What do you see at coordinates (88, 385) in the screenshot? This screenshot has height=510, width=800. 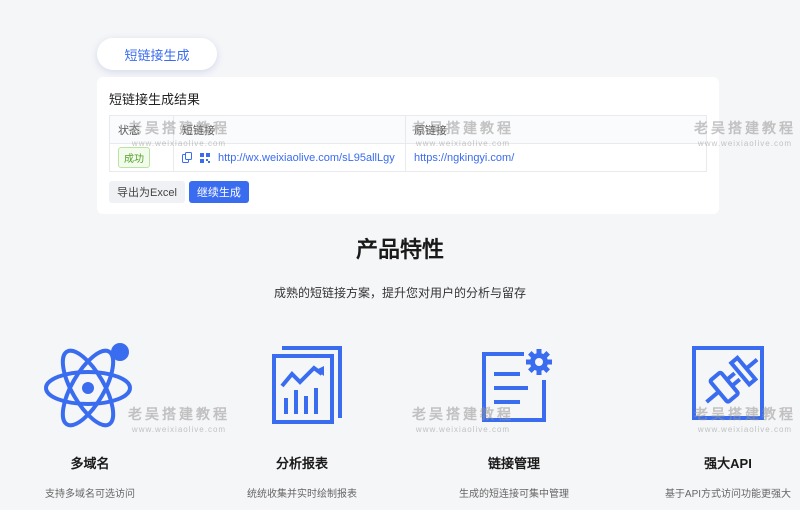 I see `atom-icon` at bounding box center [88, 385].